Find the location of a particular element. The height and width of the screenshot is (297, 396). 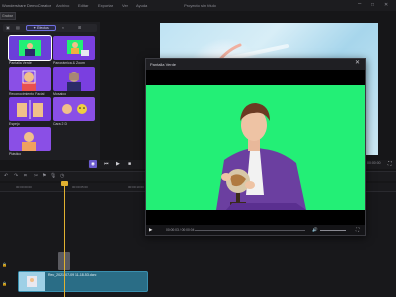

record-tab: Grabar is located at coordinates (8, 16).